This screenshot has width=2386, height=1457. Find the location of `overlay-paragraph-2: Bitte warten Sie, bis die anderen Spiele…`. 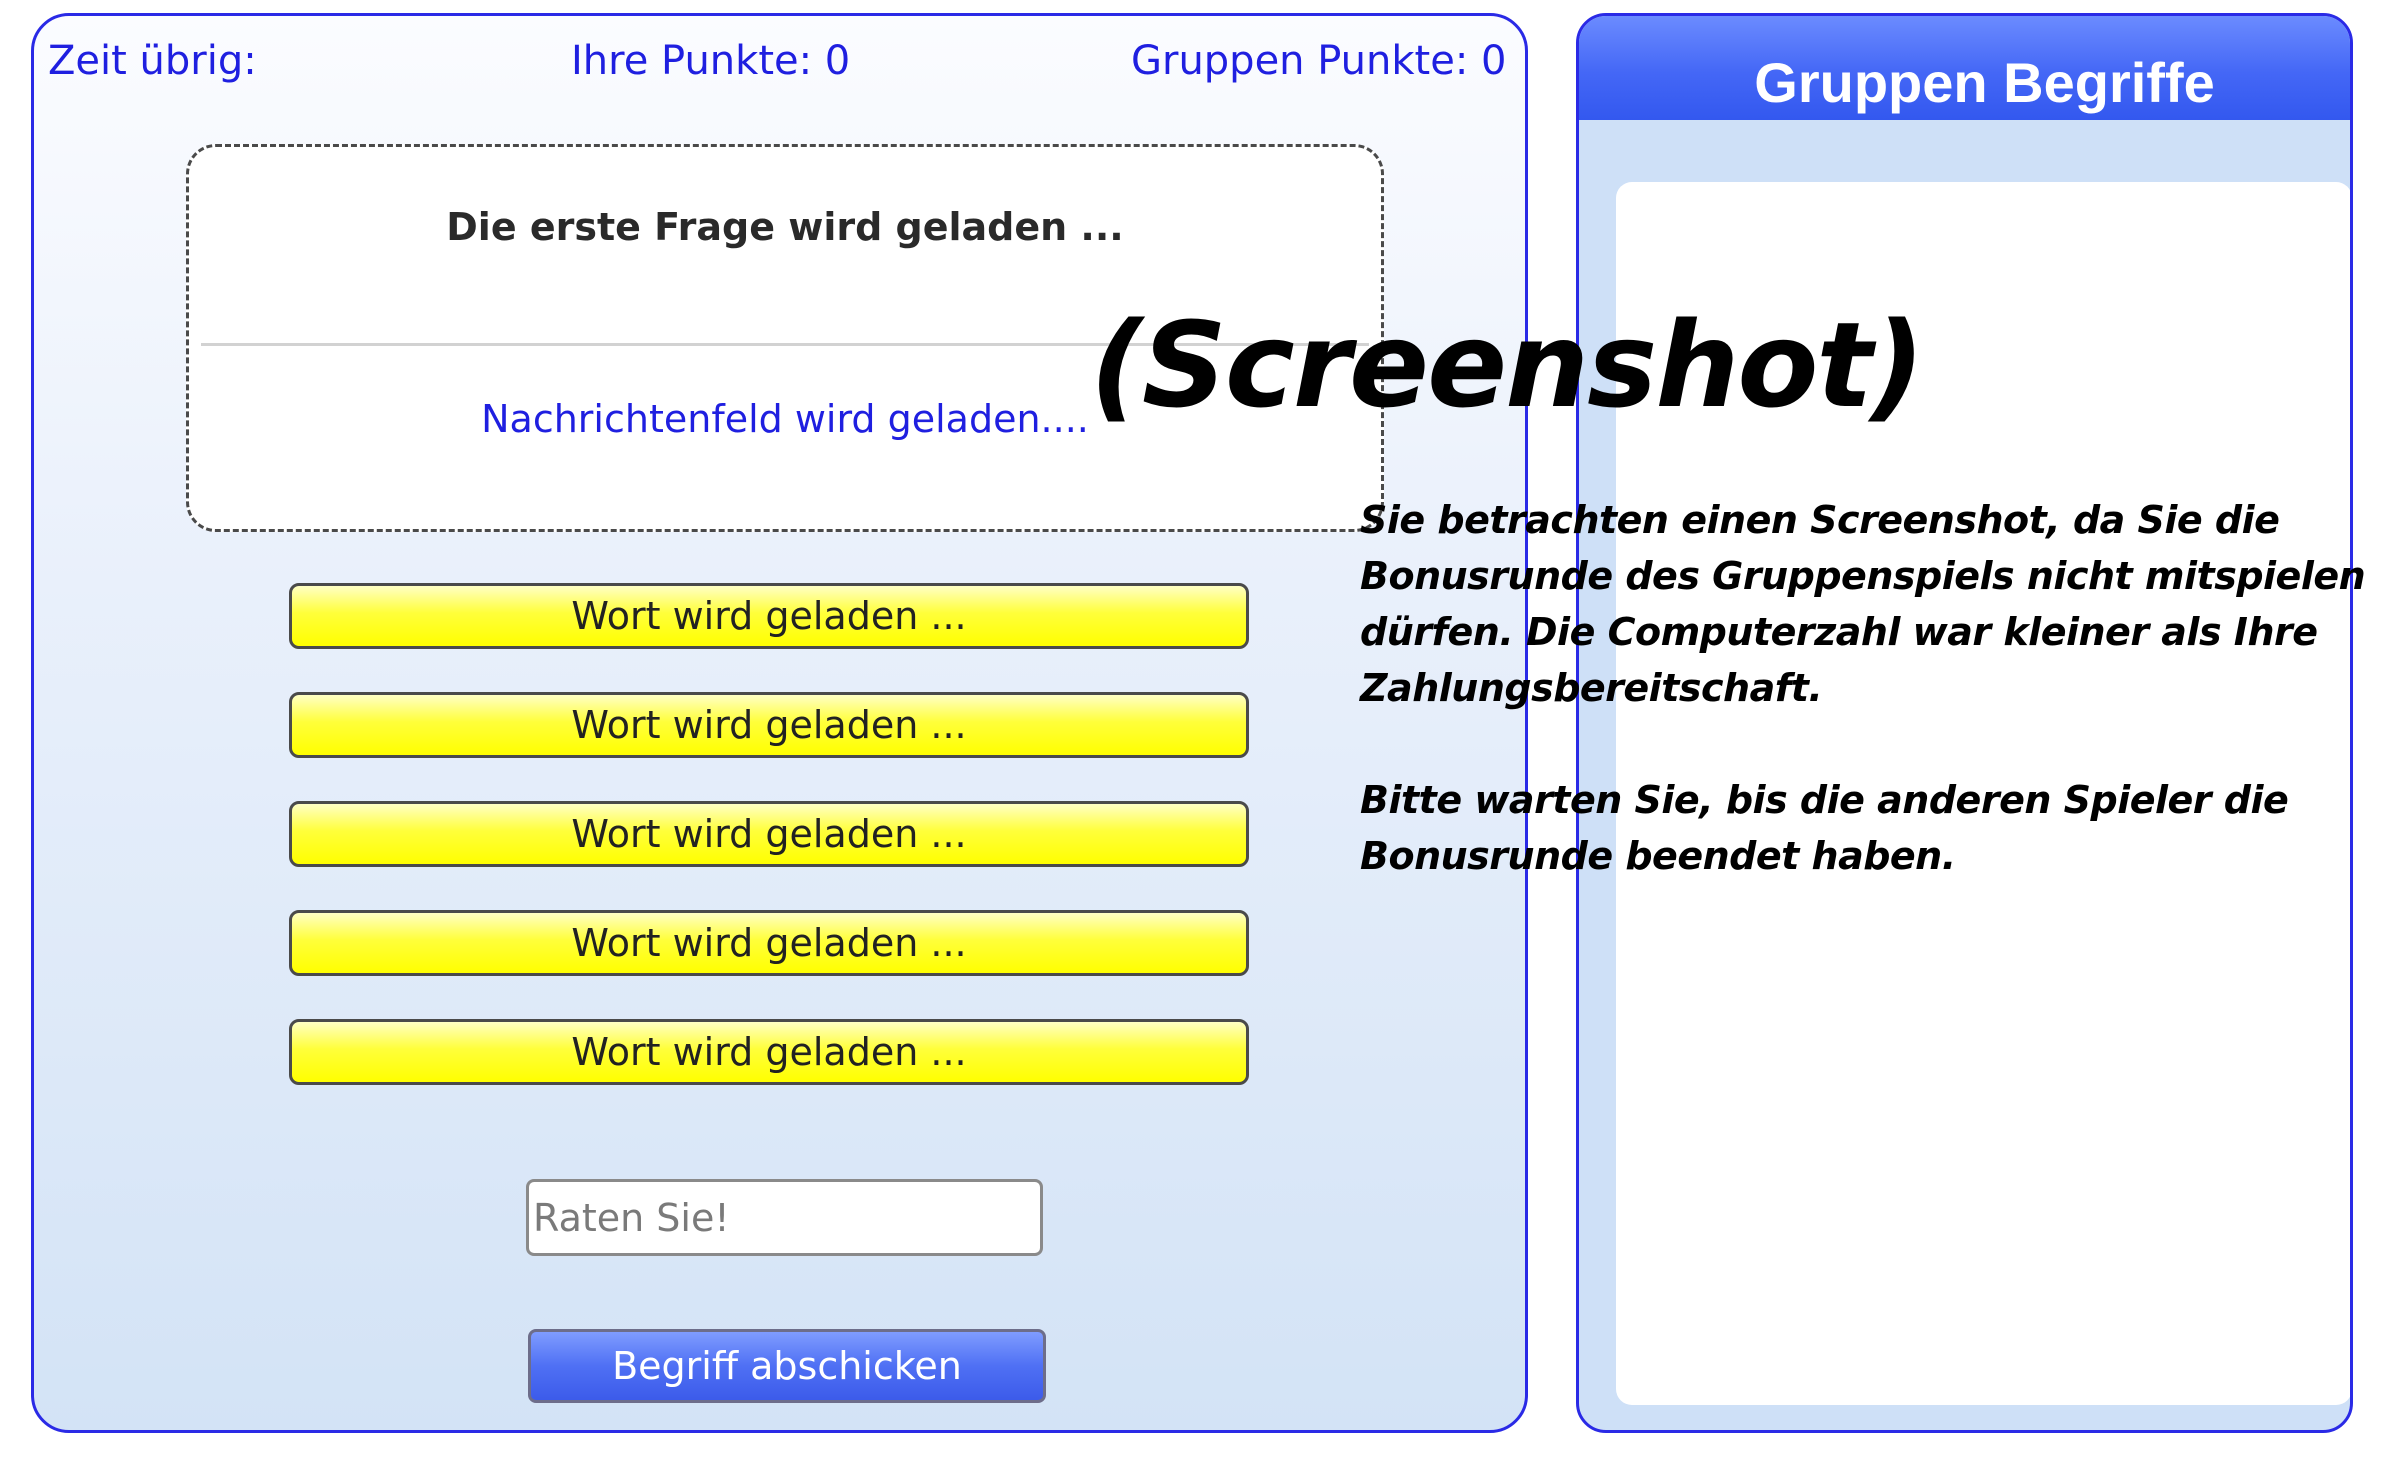

overlay-paragraph-2: Bitte warten Sie, bis die anderen Spiele… is located at coordinates (1824, 828).